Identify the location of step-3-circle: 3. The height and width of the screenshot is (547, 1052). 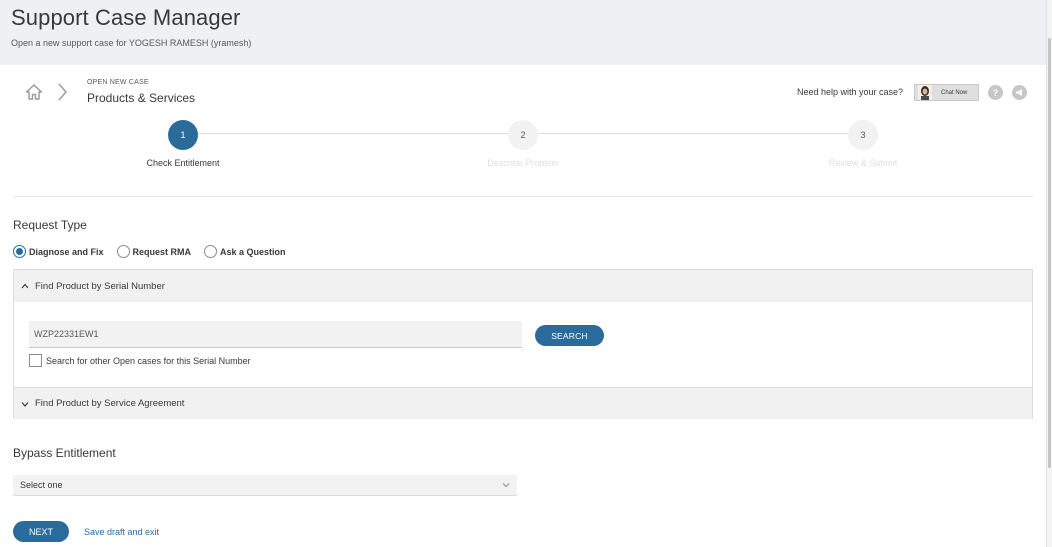
(863, 135).